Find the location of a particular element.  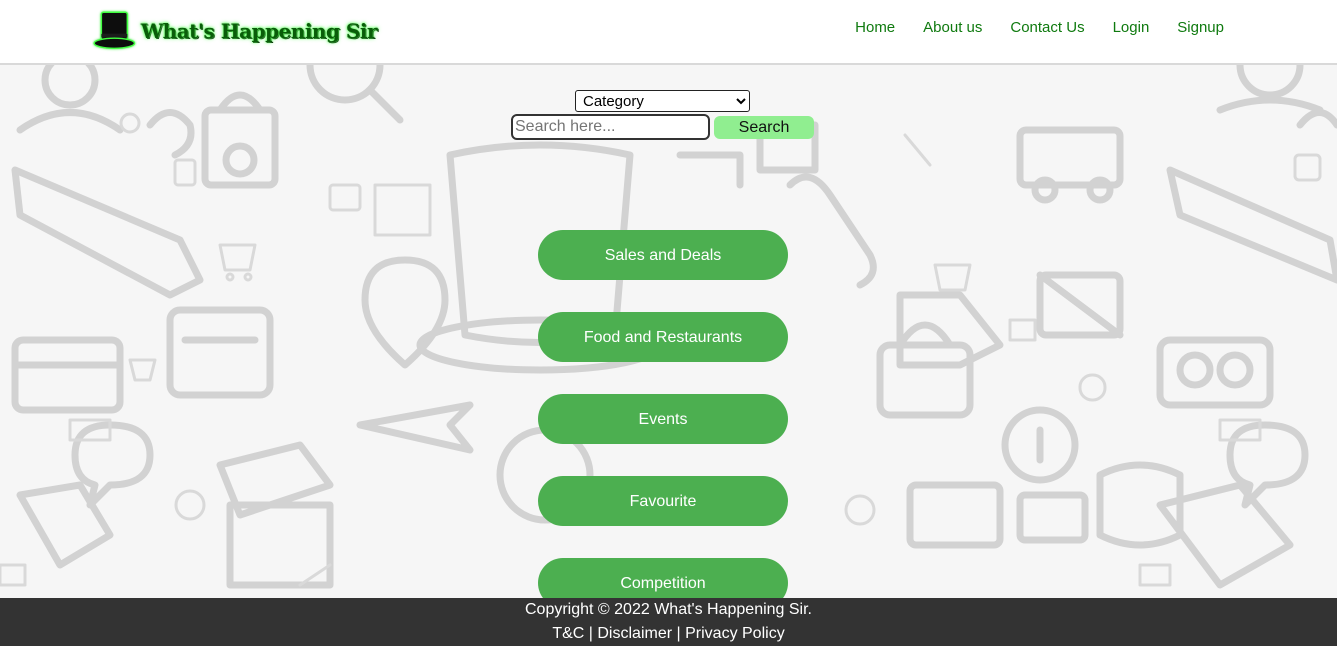

food-and-restaurants-button: Food and Restaurants is located at coordinates (663, 337).